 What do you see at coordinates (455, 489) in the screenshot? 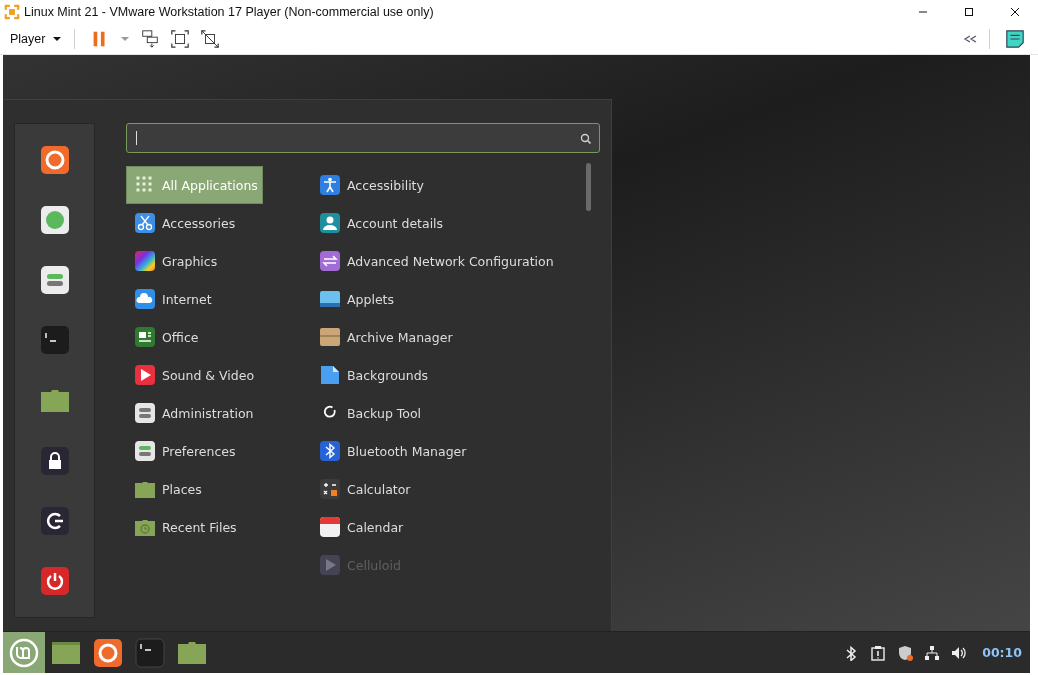
I see `application-item: Calculator` at bounding box center [455, 489].